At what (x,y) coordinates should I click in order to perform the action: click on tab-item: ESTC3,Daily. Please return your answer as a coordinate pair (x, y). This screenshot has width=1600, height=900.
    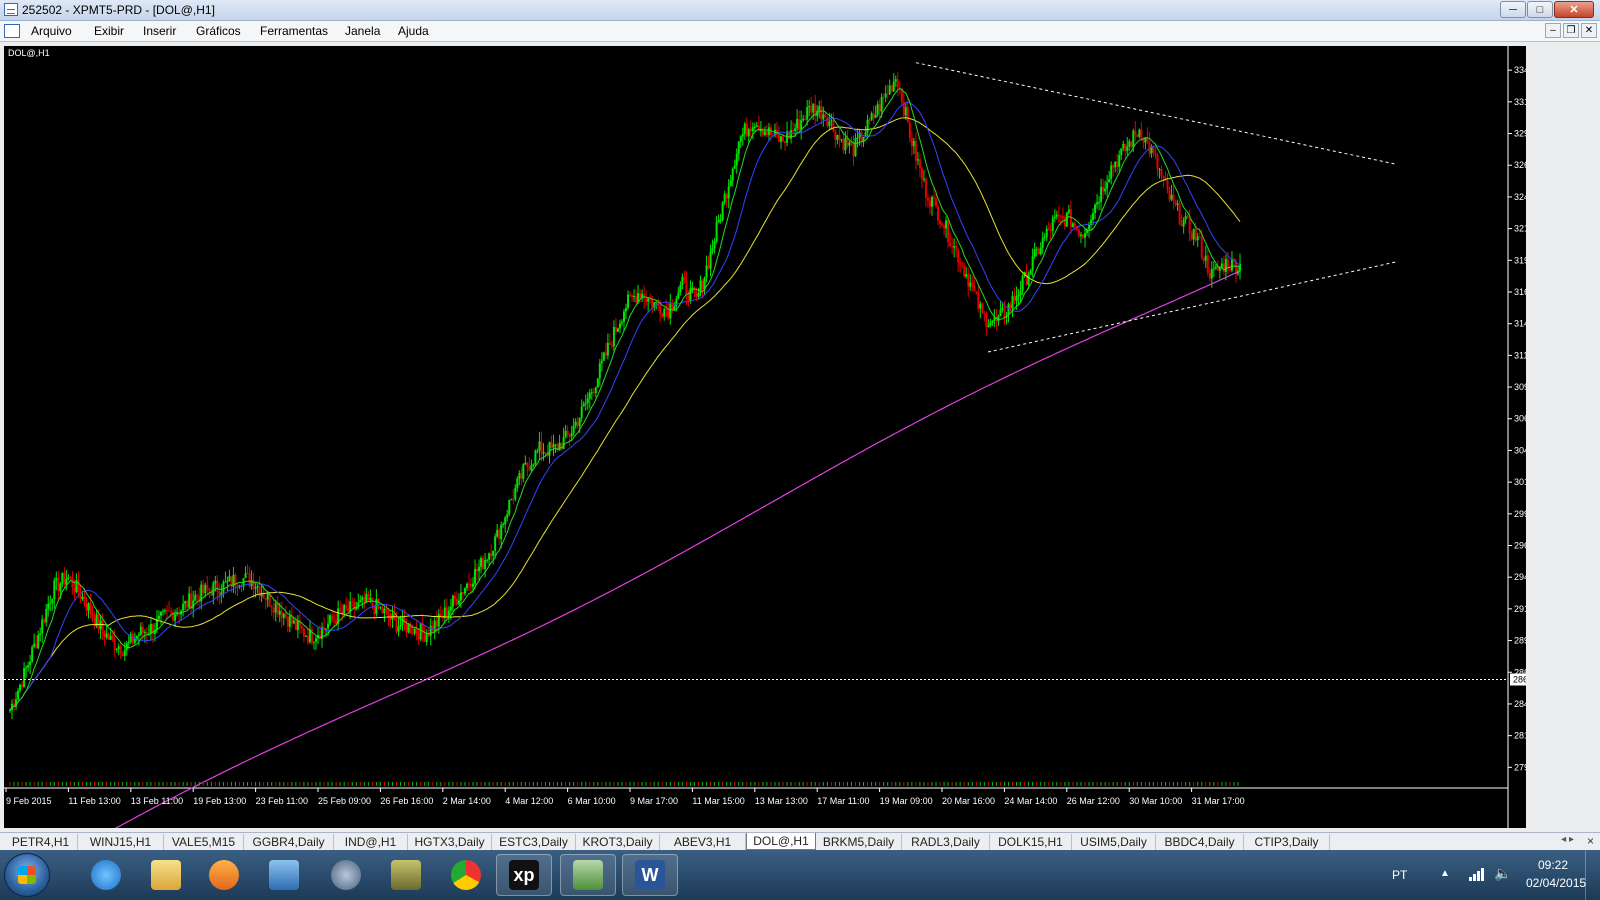
    Looking at the image, I should click on (534, 842).